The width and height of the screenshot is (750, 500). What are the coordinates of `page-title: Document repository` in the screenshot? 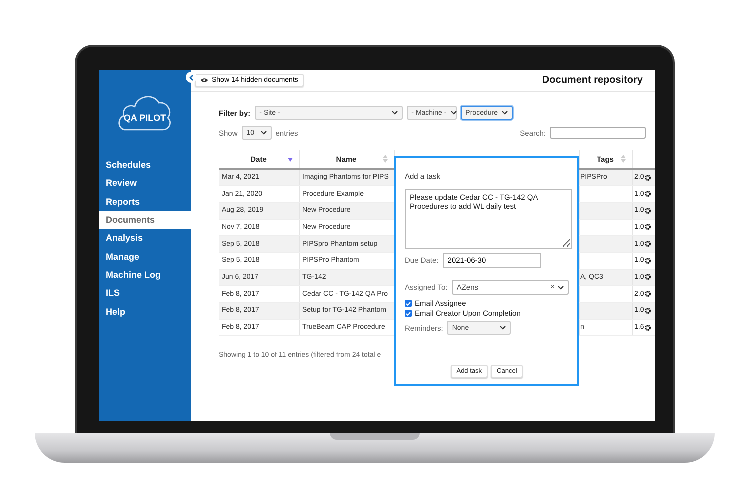 It's located at (592, 80).